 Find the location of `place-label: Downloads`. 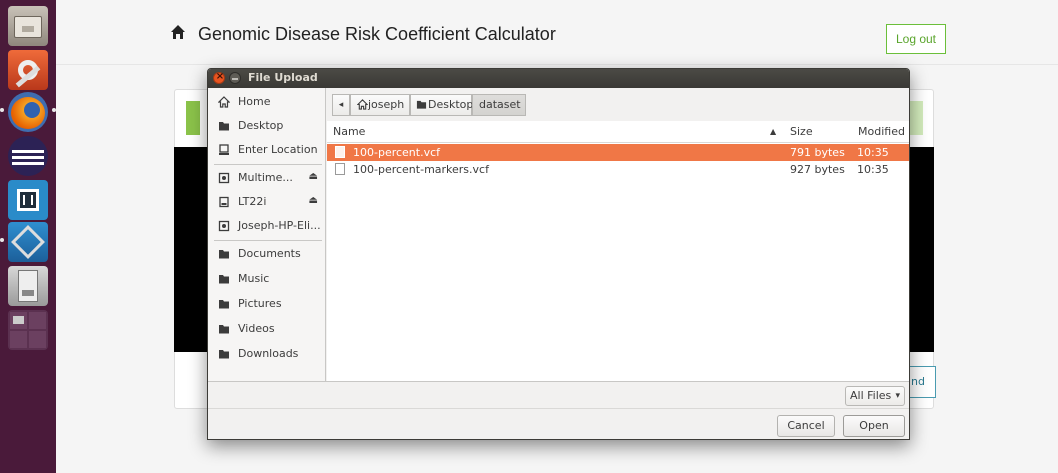

place-label: Downloads is located at coordinates (268, 353).